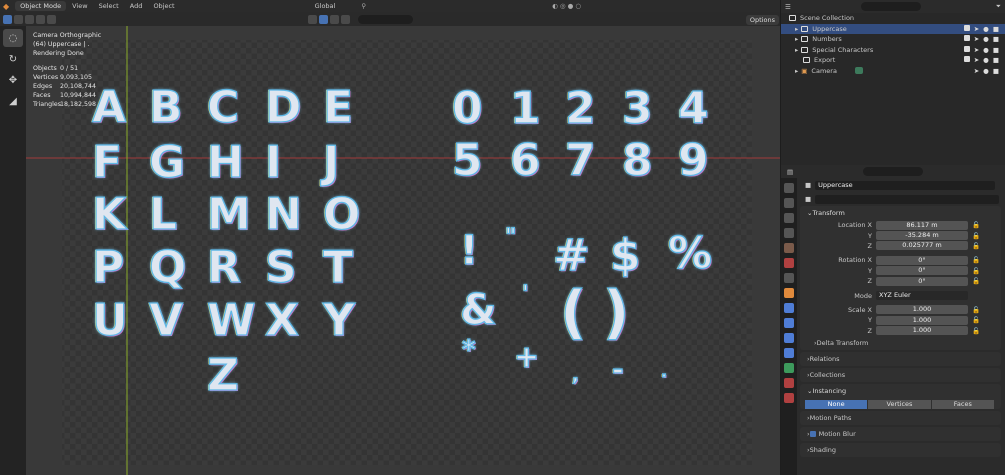  I want to click on glyph-number-2: 2, so click(580, 108).